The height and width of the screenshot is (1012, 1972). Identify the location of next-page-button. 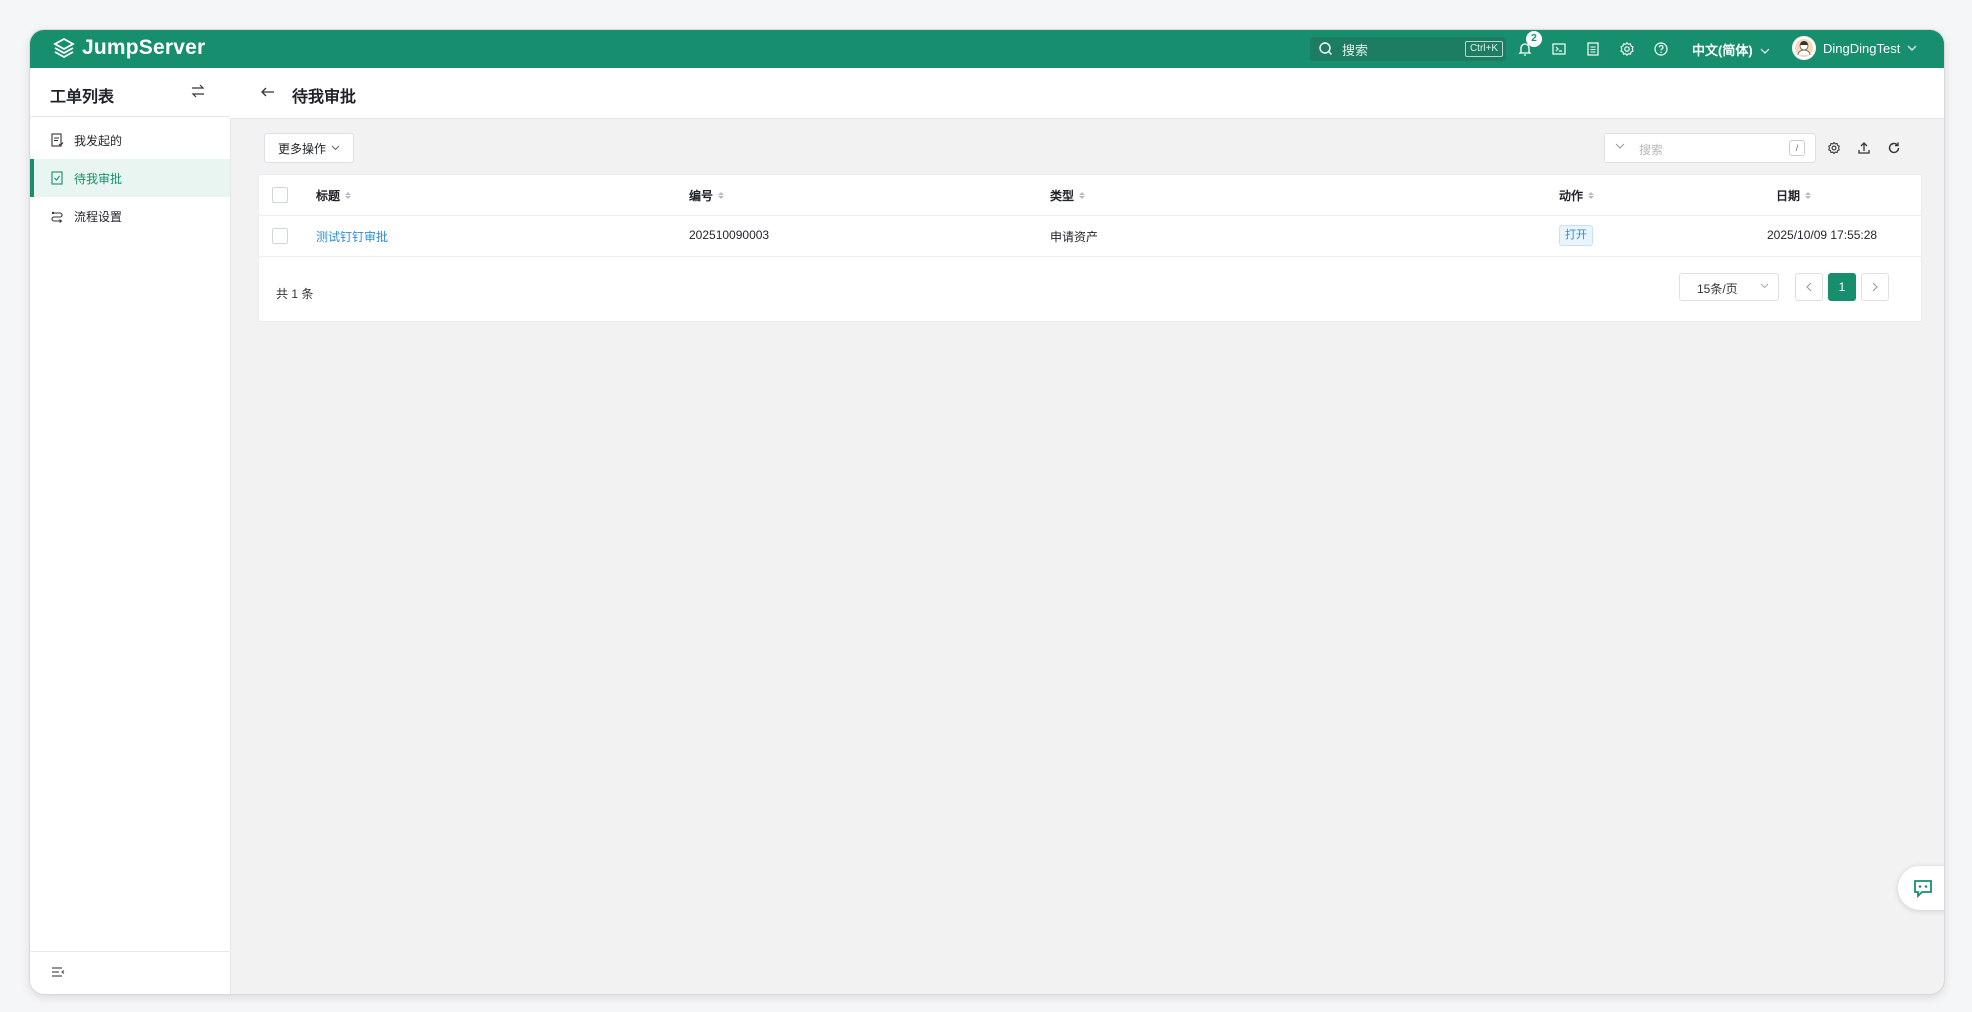
(1875, 287).